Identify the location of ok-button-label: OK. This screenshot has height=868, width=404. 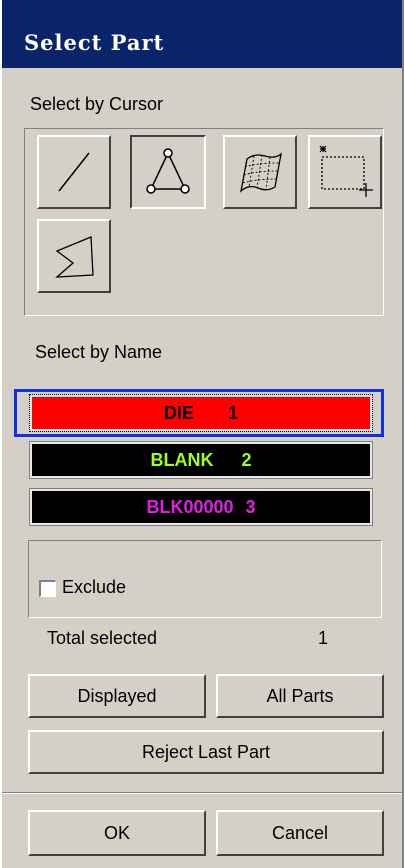
(116, 832).